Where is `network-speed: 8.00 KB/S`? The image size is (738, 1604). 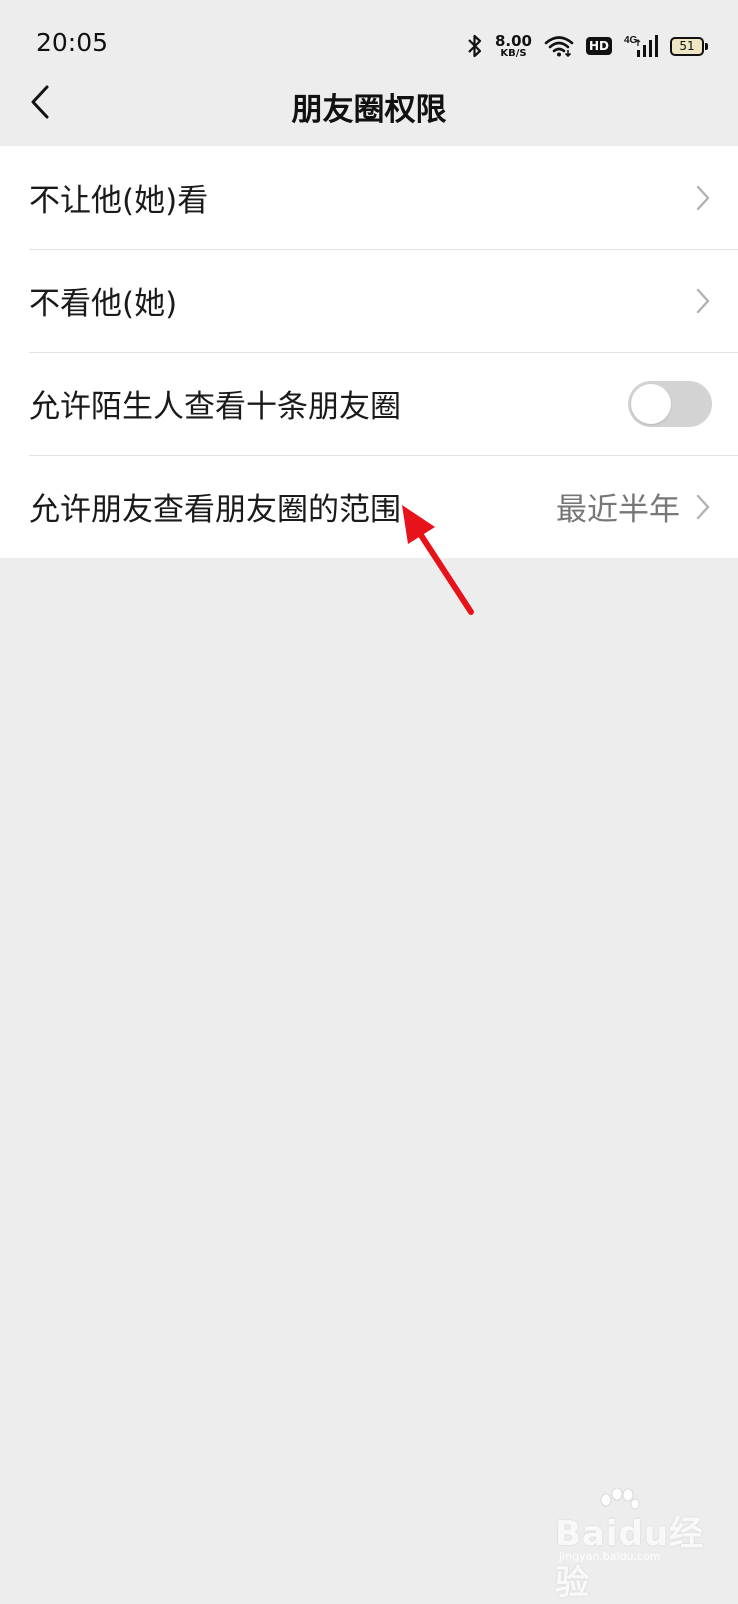
network-speed: 8.00 KB/S is located at coordinates (513, 45).